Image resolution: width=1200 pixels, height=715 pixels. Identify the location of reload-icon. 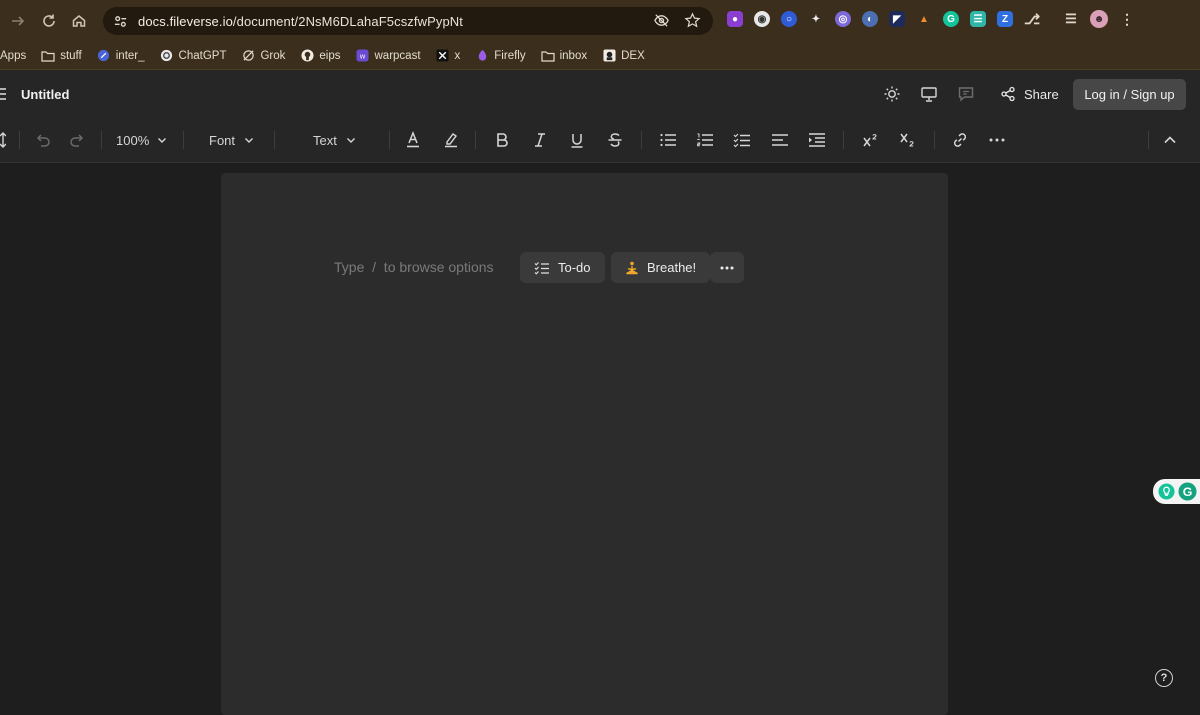
(49, 20).